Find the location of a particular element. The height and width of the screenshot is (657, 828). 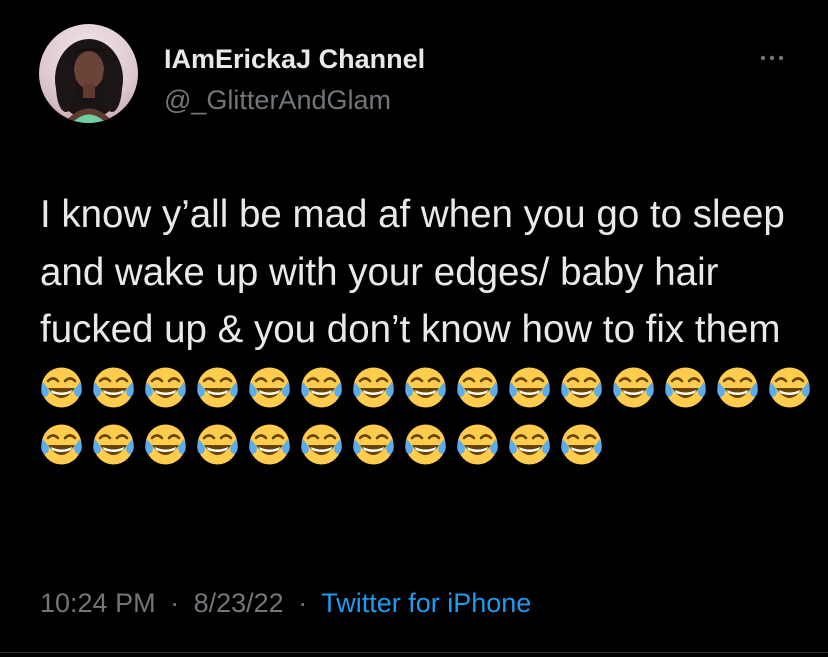

tweet-time: 10:24 PM is located at coordinates (98, 603).